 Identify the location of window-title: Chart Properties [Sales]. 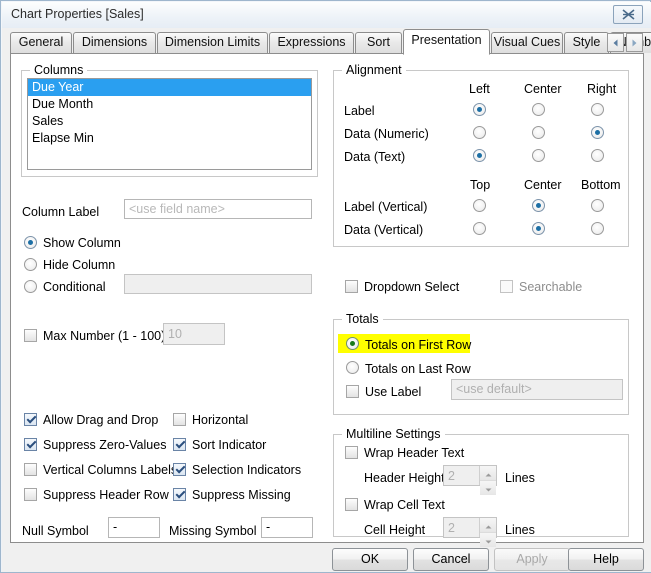
(77, 14).